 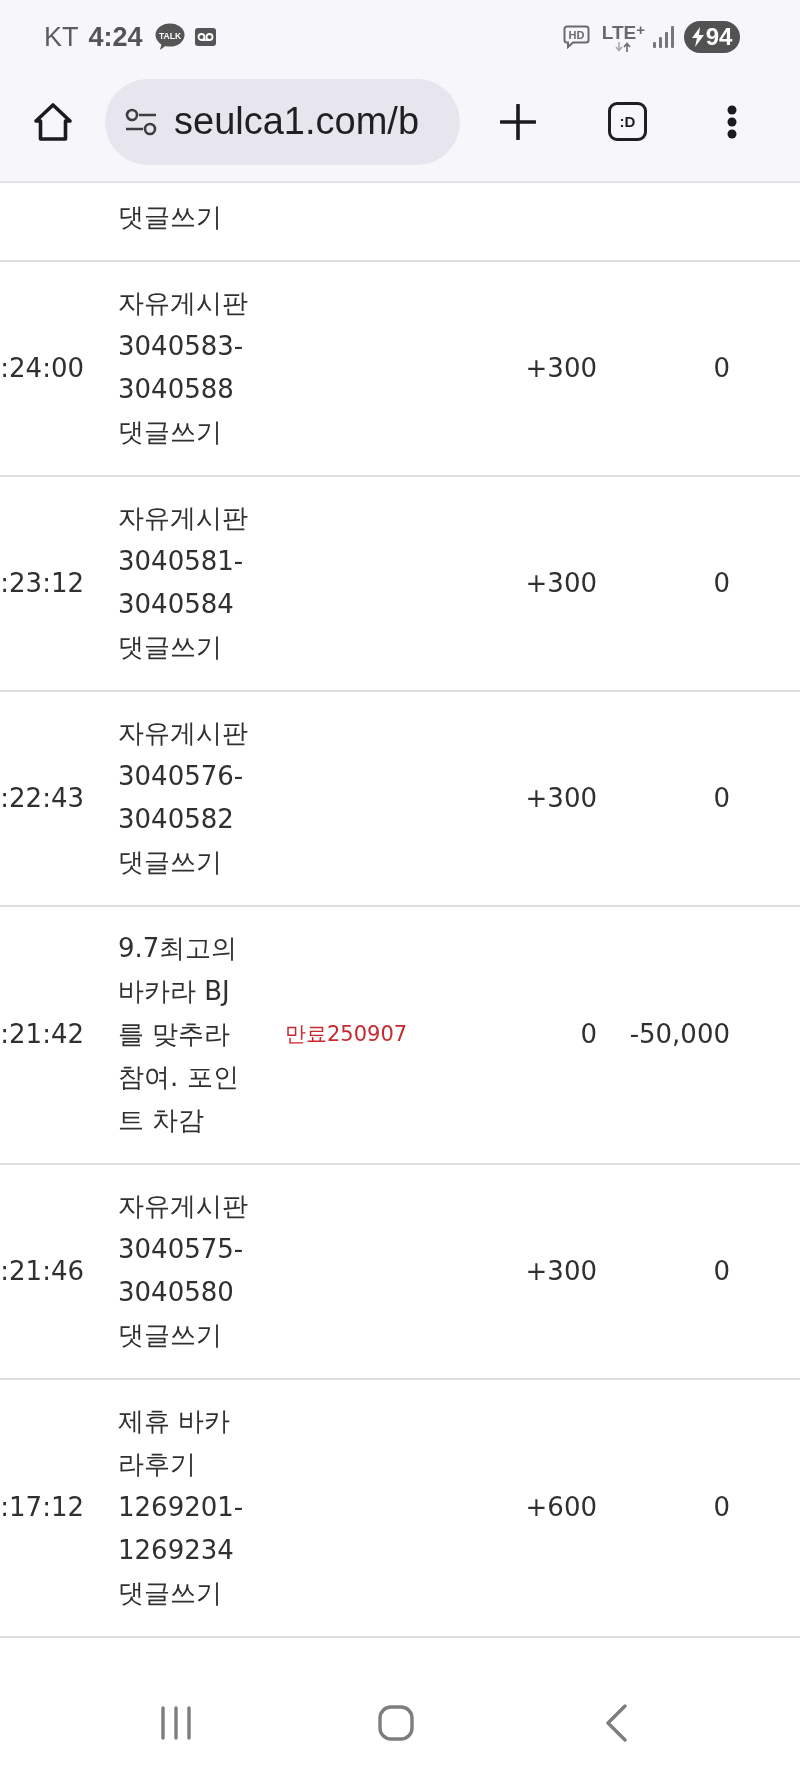 I want to click on time-cell-text: :17:12, so click(x=42, y=1507).